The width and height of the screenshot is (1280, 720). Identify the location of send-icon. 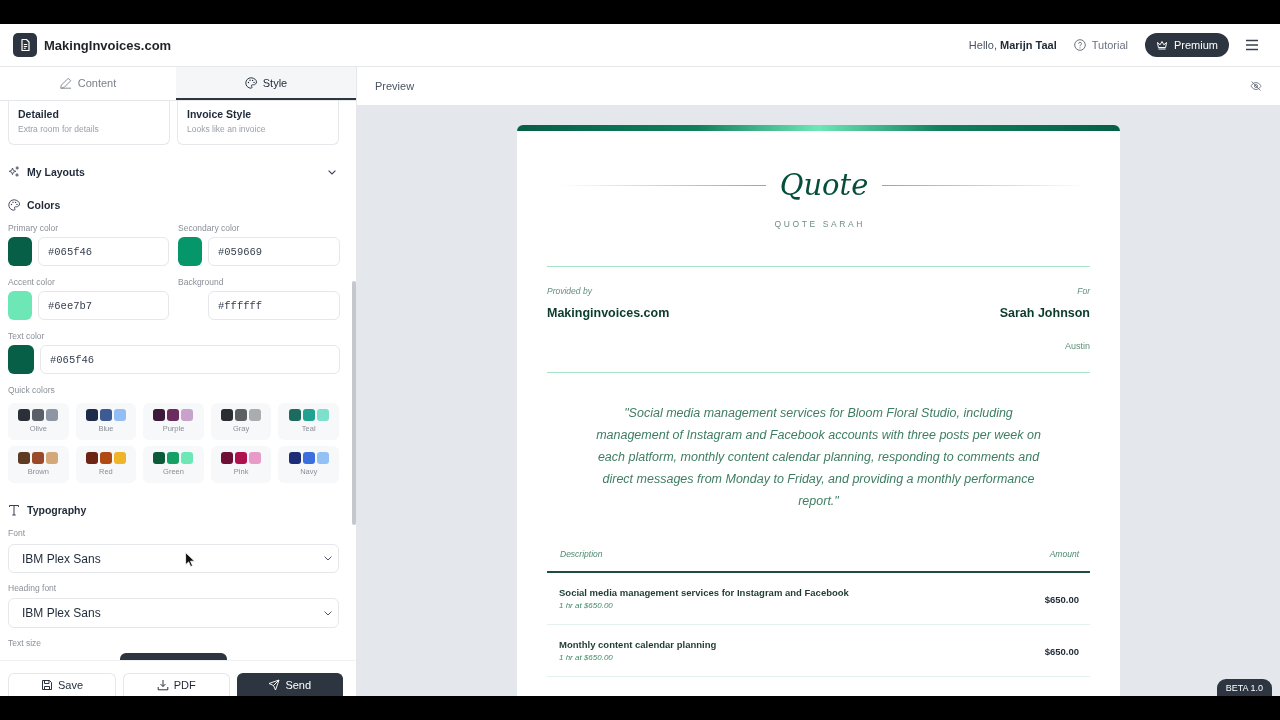
(274, 685).